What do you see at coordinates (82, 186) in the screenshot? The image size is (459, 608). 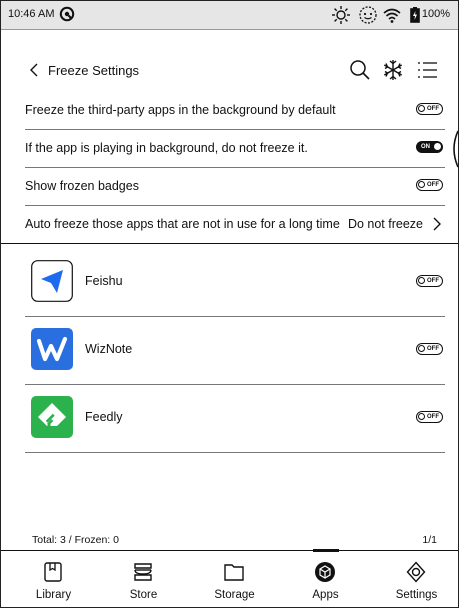 I see `setting-label: Show frozen badges` at bounding box center [82, 186].